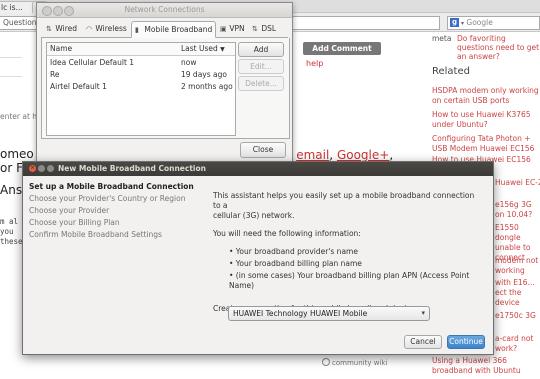 The height and width of the screenshot is (379, 540). I want to click on google-icon: g, so click(454, 22).